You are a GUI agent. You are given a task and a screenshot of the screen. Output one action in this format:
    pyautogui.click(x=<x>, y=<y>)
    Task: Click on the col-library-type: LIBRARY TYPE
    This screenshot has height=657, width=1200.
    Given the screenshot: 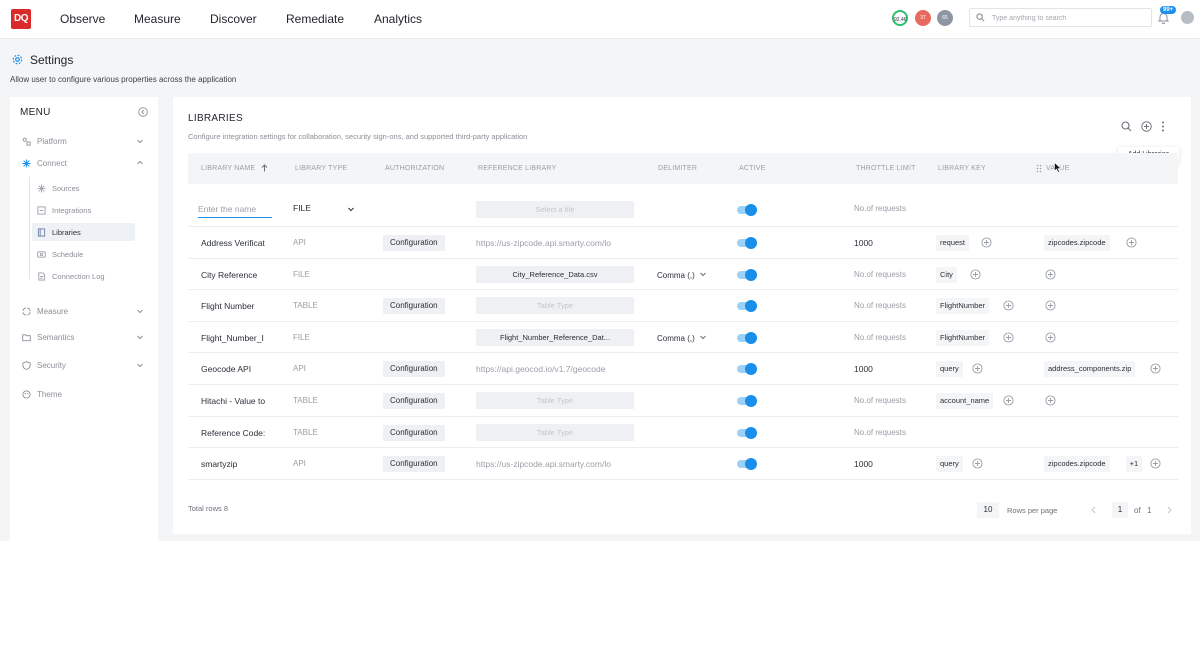 What is the action you would take?
    pyautogui.click(x=321, y=168)
    